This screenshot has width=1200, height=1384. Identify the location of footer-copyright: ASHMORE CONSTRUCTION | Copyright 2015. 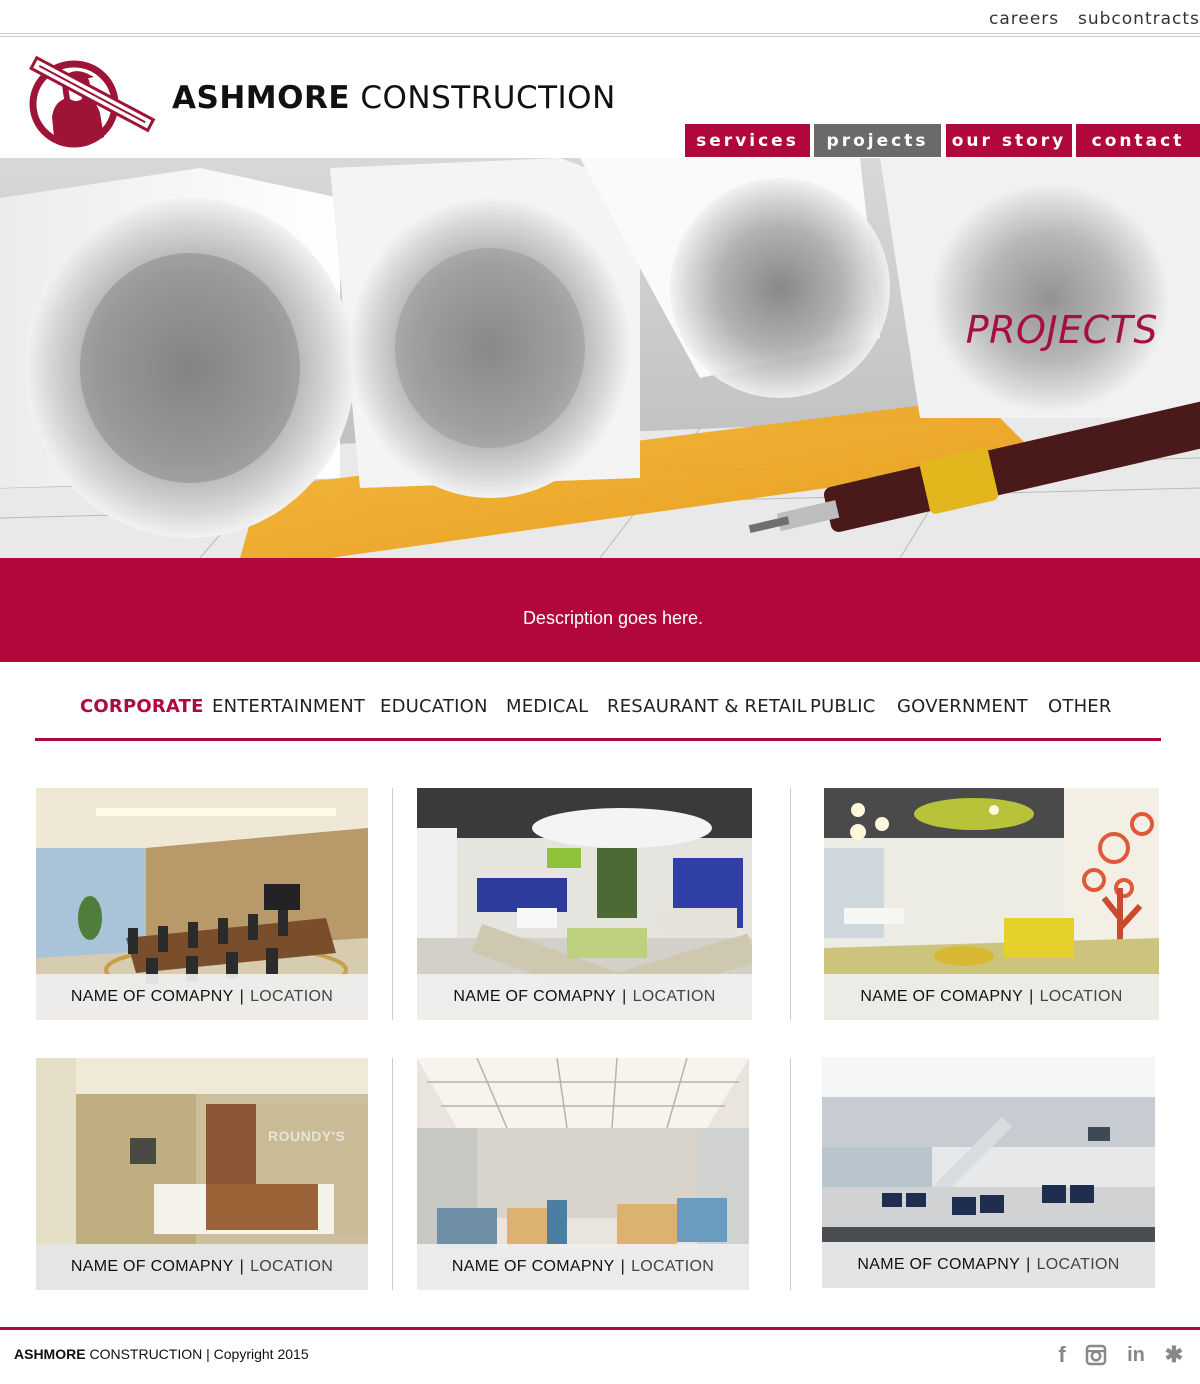
(161, 1354).